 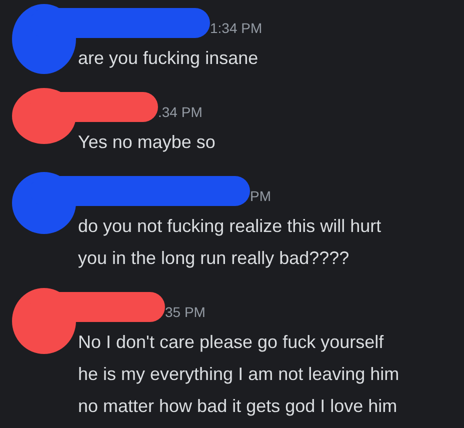 I want to click on message-text: do you not fucking realize this will hurt you in the long run really bad????, so click(x=230, y=242).